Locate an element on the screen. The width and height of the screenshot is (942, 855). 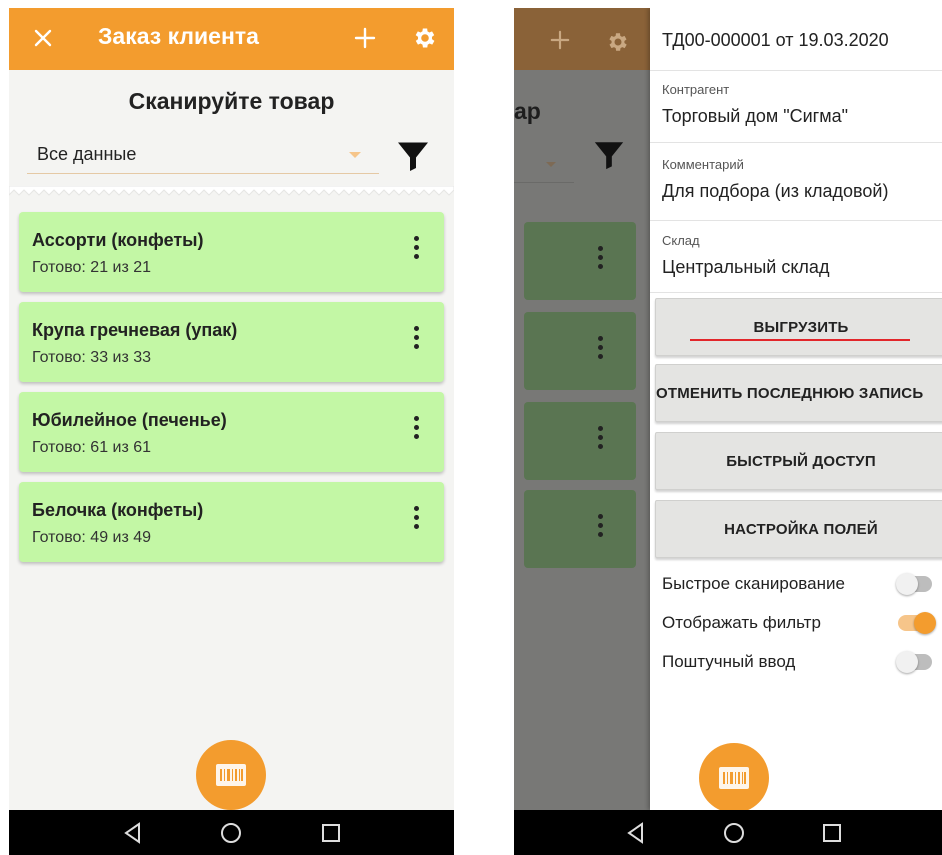
toggle-label: Отображать фильтр is located at coordinates (741, 622).